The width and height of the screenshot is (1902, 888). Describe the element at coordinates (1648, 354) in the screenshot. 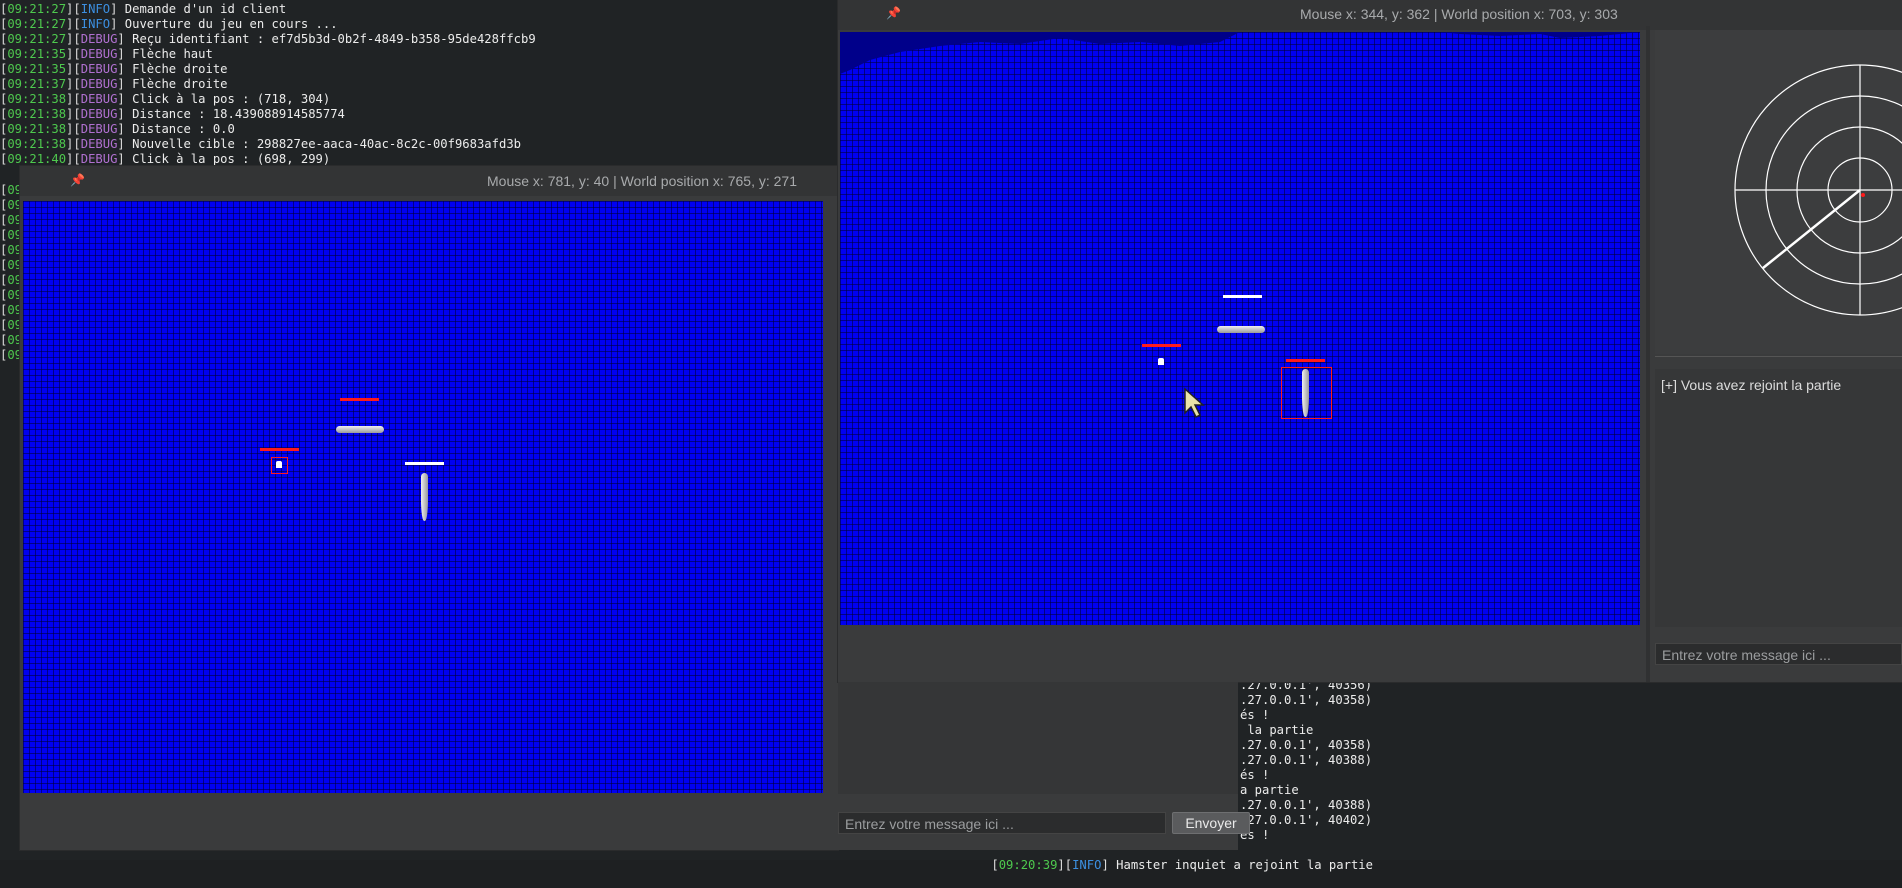

I see `panel-divider` at that location.